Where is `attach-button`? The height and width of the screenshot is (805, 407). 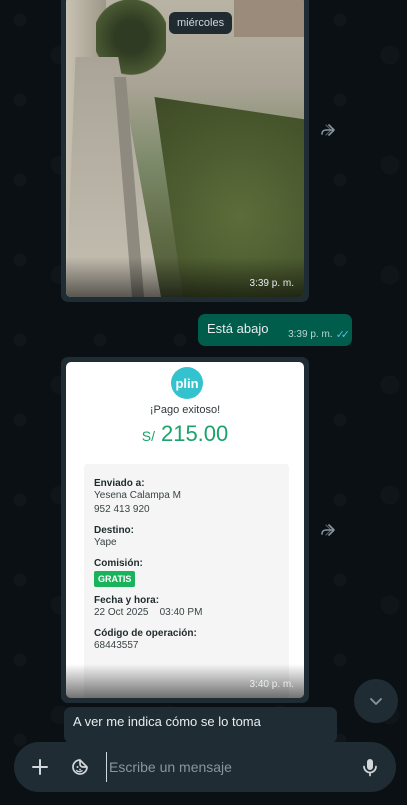
attach-button is located at coordinates (40, 767).